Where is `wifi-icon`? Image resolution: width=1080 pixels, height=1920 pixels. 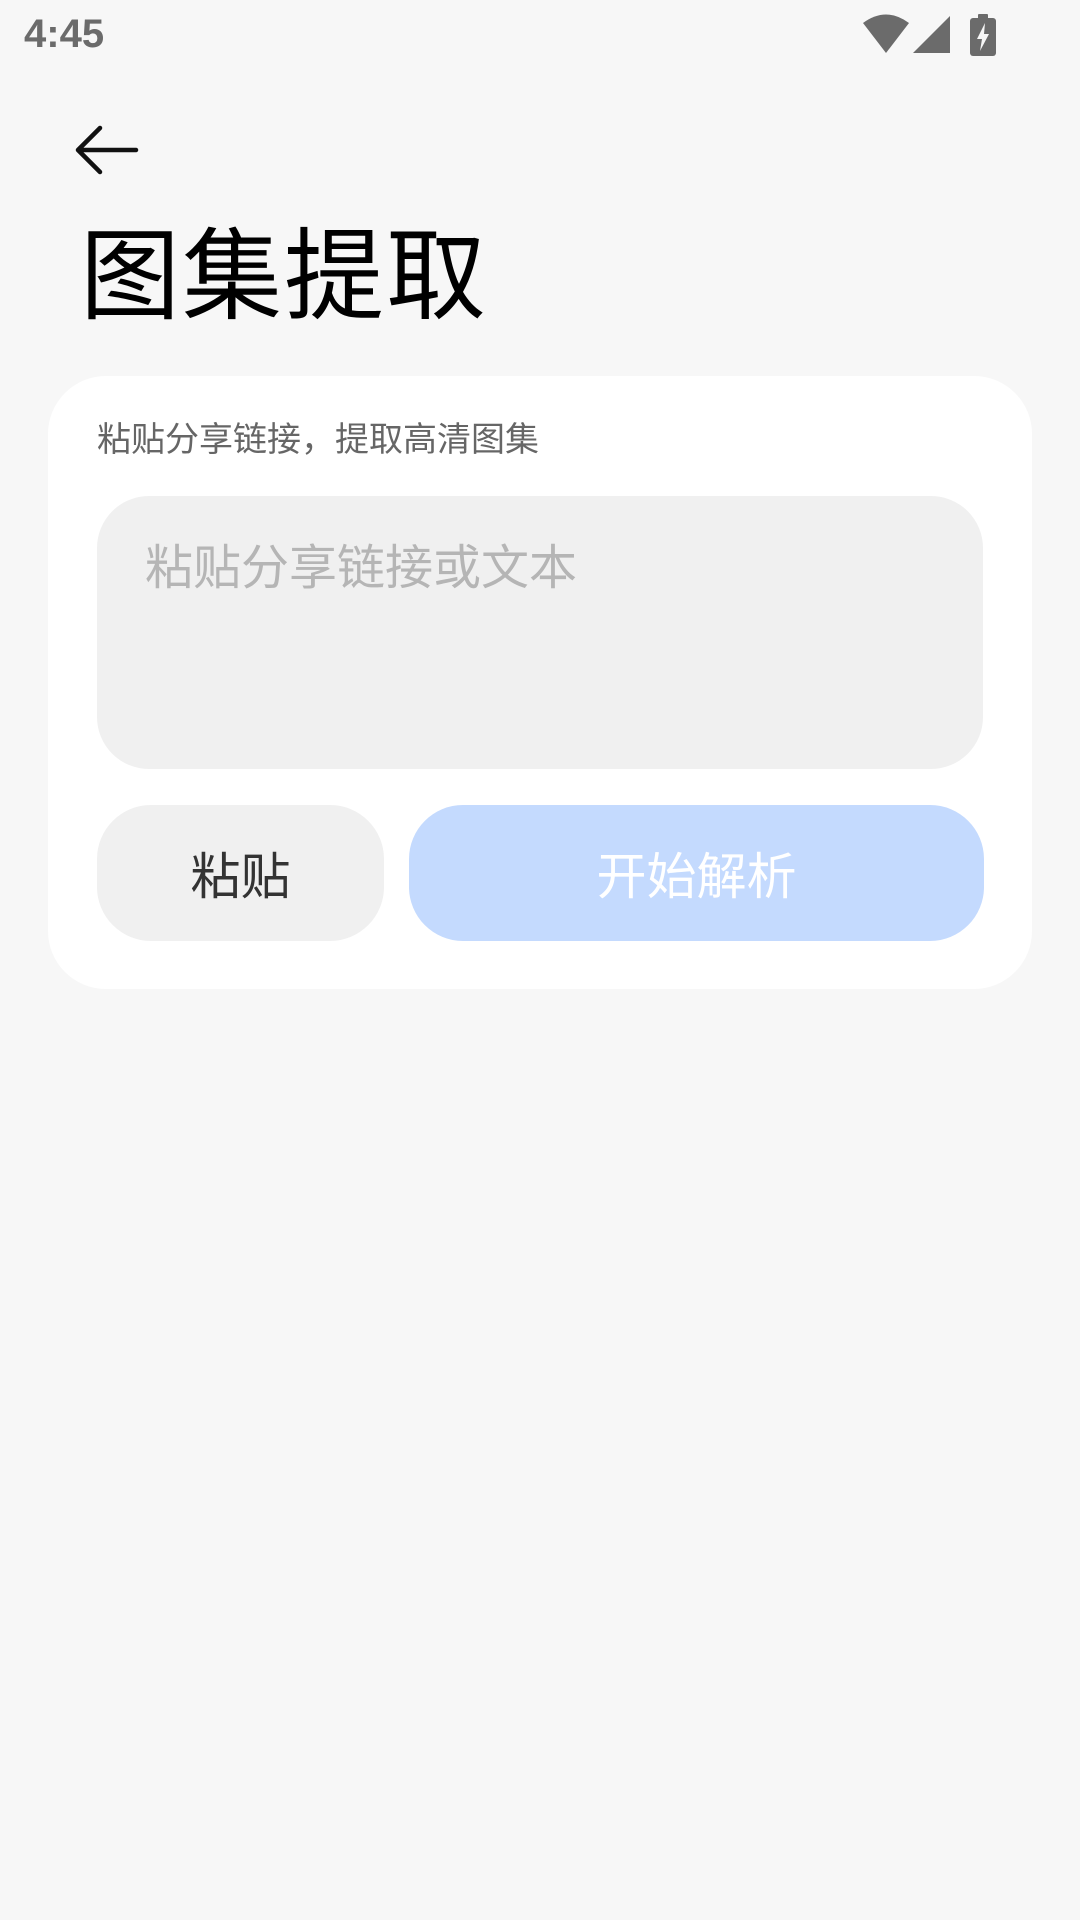 wifi-icon is located at coordinates (886, 33).